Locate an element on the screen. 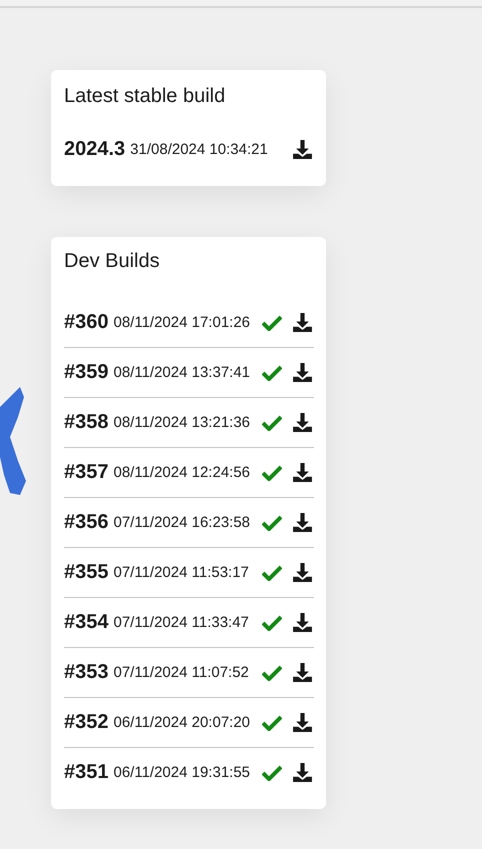 The width and height of the screenshot is (482, 849). build-number: #357 is located at coordinates (86, 472).